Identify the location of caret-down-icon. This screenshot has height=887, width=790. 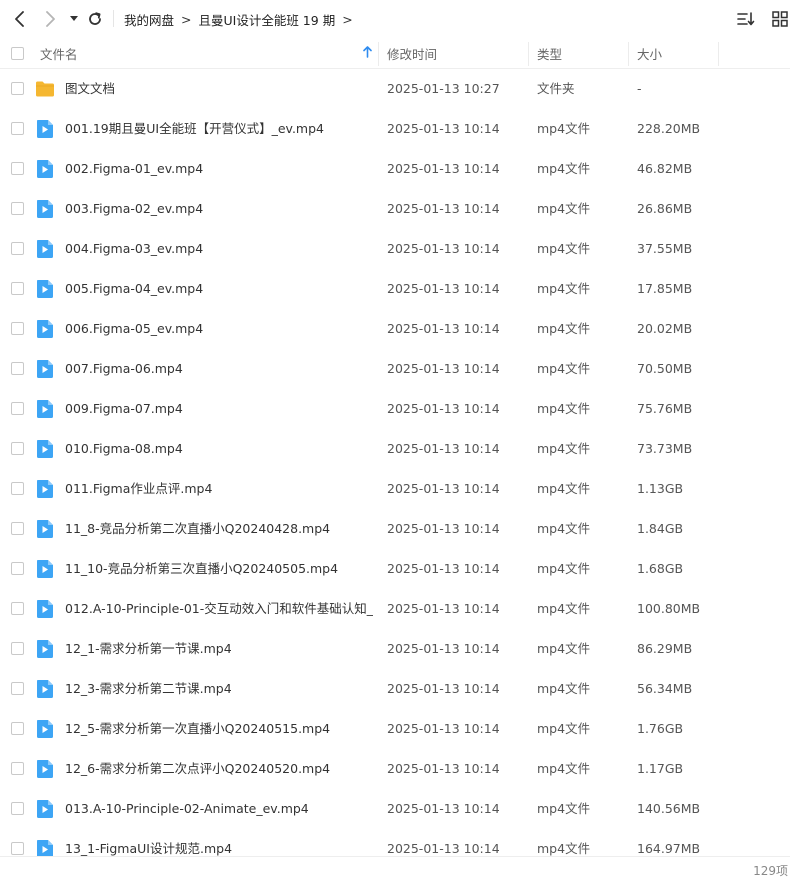
(74, 18).